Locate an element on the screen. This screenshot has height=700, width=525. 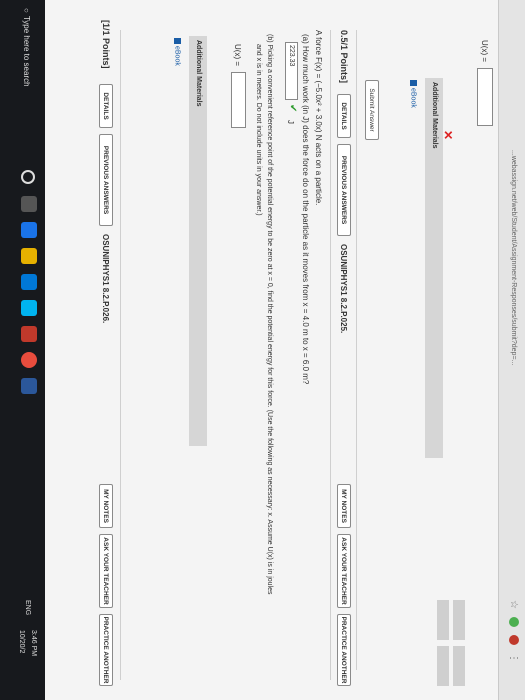
my-notes-button: MY NOTES is located at coordinates (344, 506).